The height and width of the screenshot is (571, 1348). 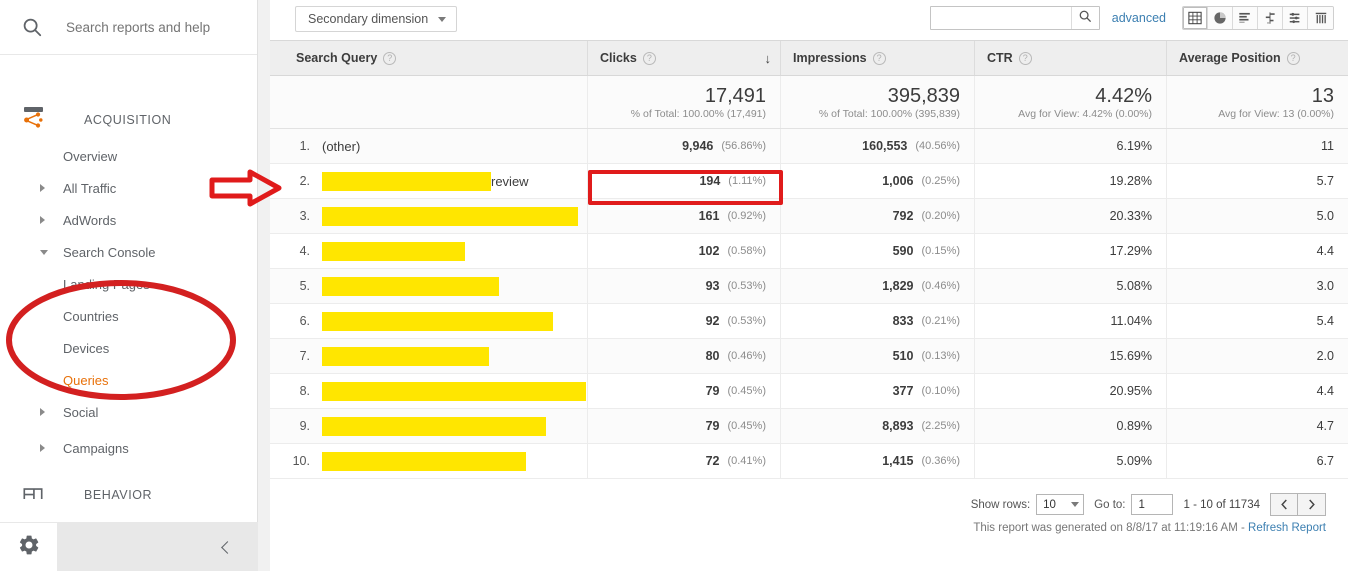 I want to click on cell-impressions: 590 (0.15%), so click(x=878, y=251).